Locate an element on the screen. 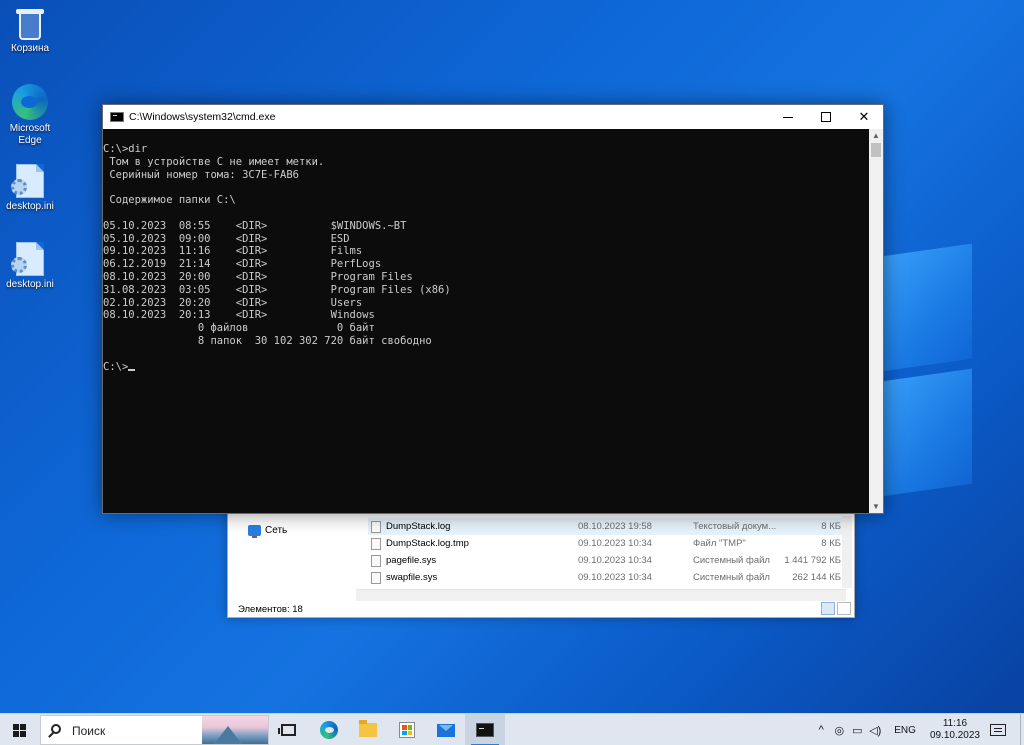  view-switcher is located at coordinates (836, 608).